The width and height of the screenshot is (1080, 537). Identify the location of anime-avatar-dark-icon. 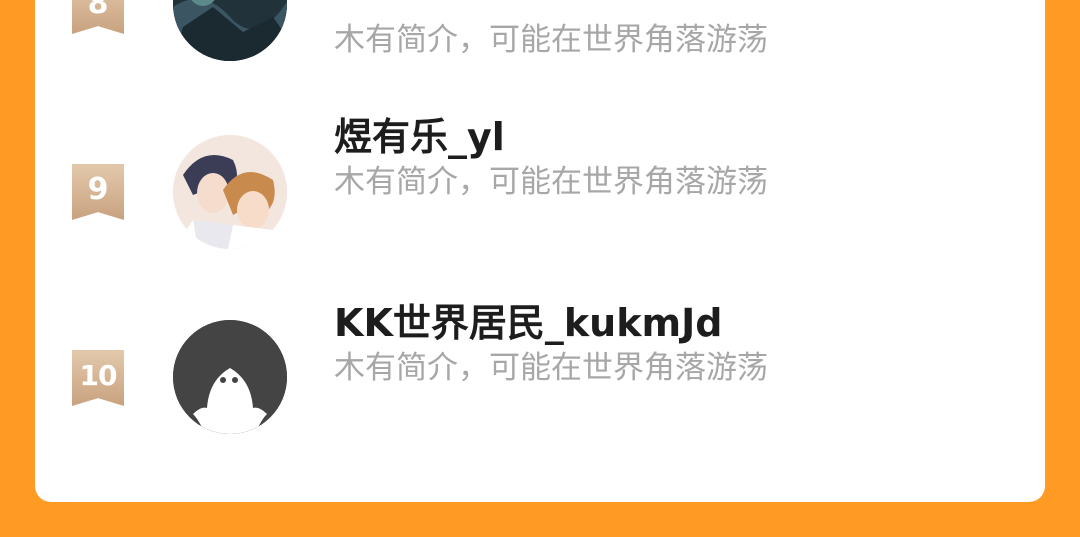
(230, 30).